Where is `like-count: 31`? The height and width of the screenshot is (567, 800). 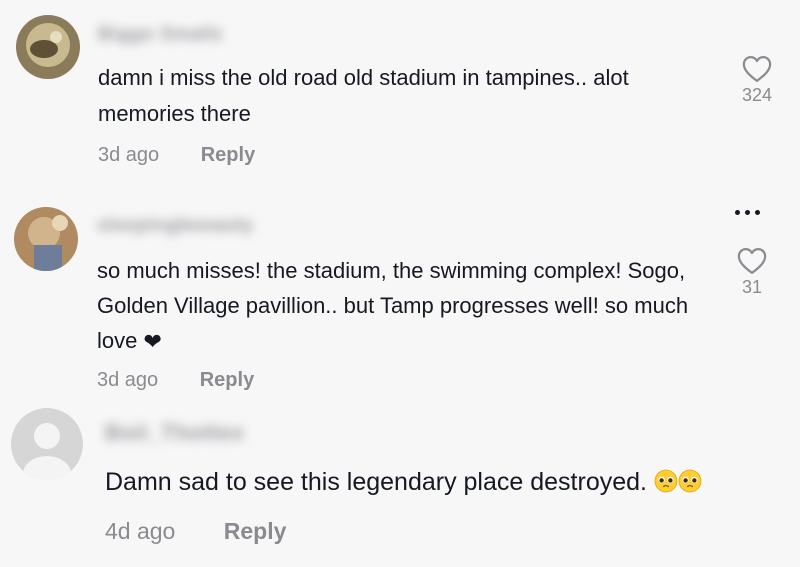
like-count: 31 is located at coordinates (752, 287).